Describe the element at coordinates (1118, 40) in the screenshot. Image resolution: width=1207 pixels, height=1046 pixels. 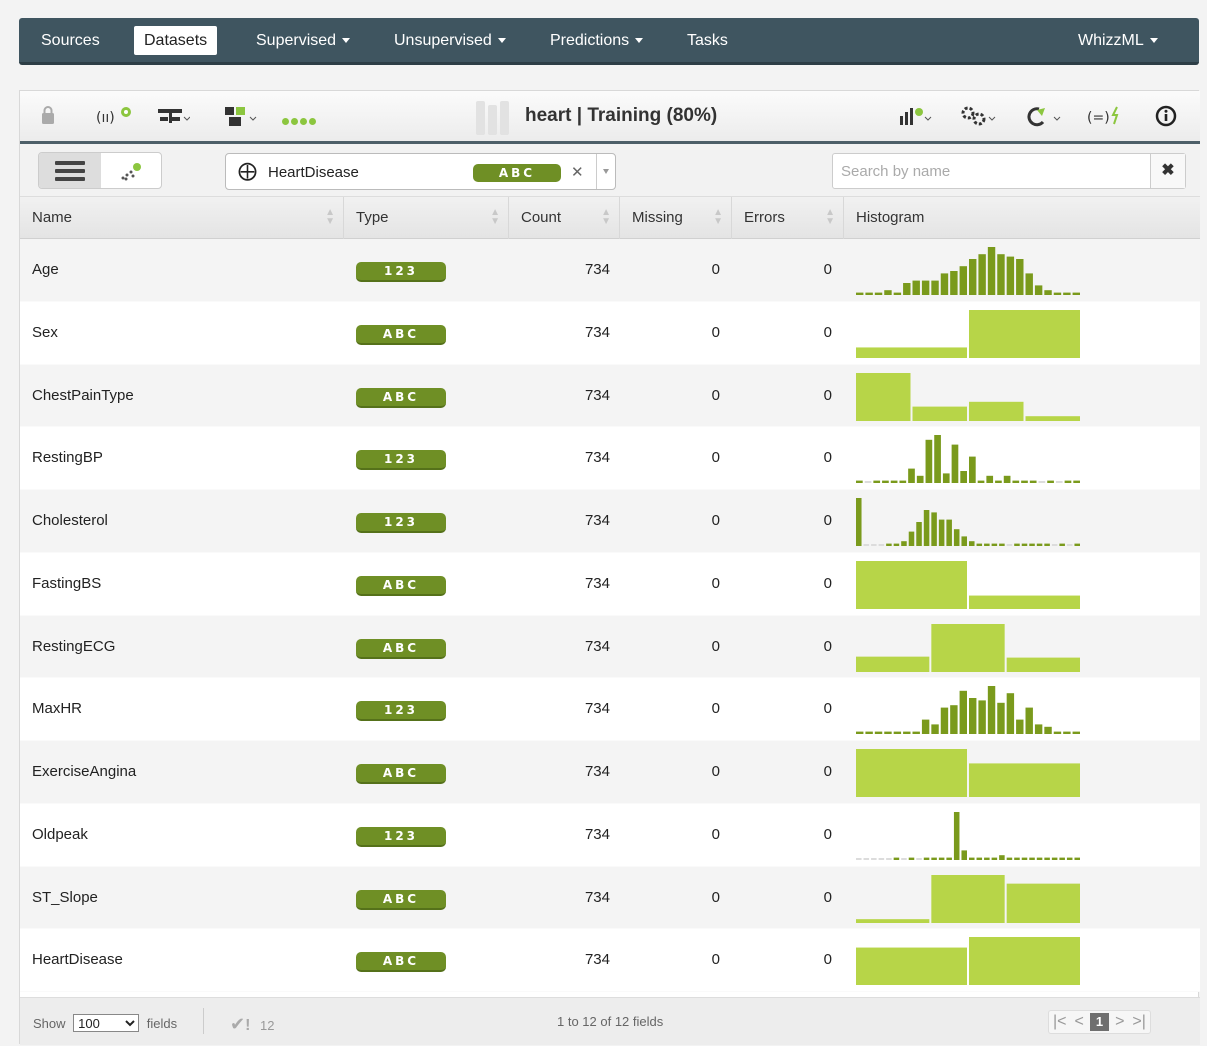
I see `nav-whizzml: WhizzML` at that location.